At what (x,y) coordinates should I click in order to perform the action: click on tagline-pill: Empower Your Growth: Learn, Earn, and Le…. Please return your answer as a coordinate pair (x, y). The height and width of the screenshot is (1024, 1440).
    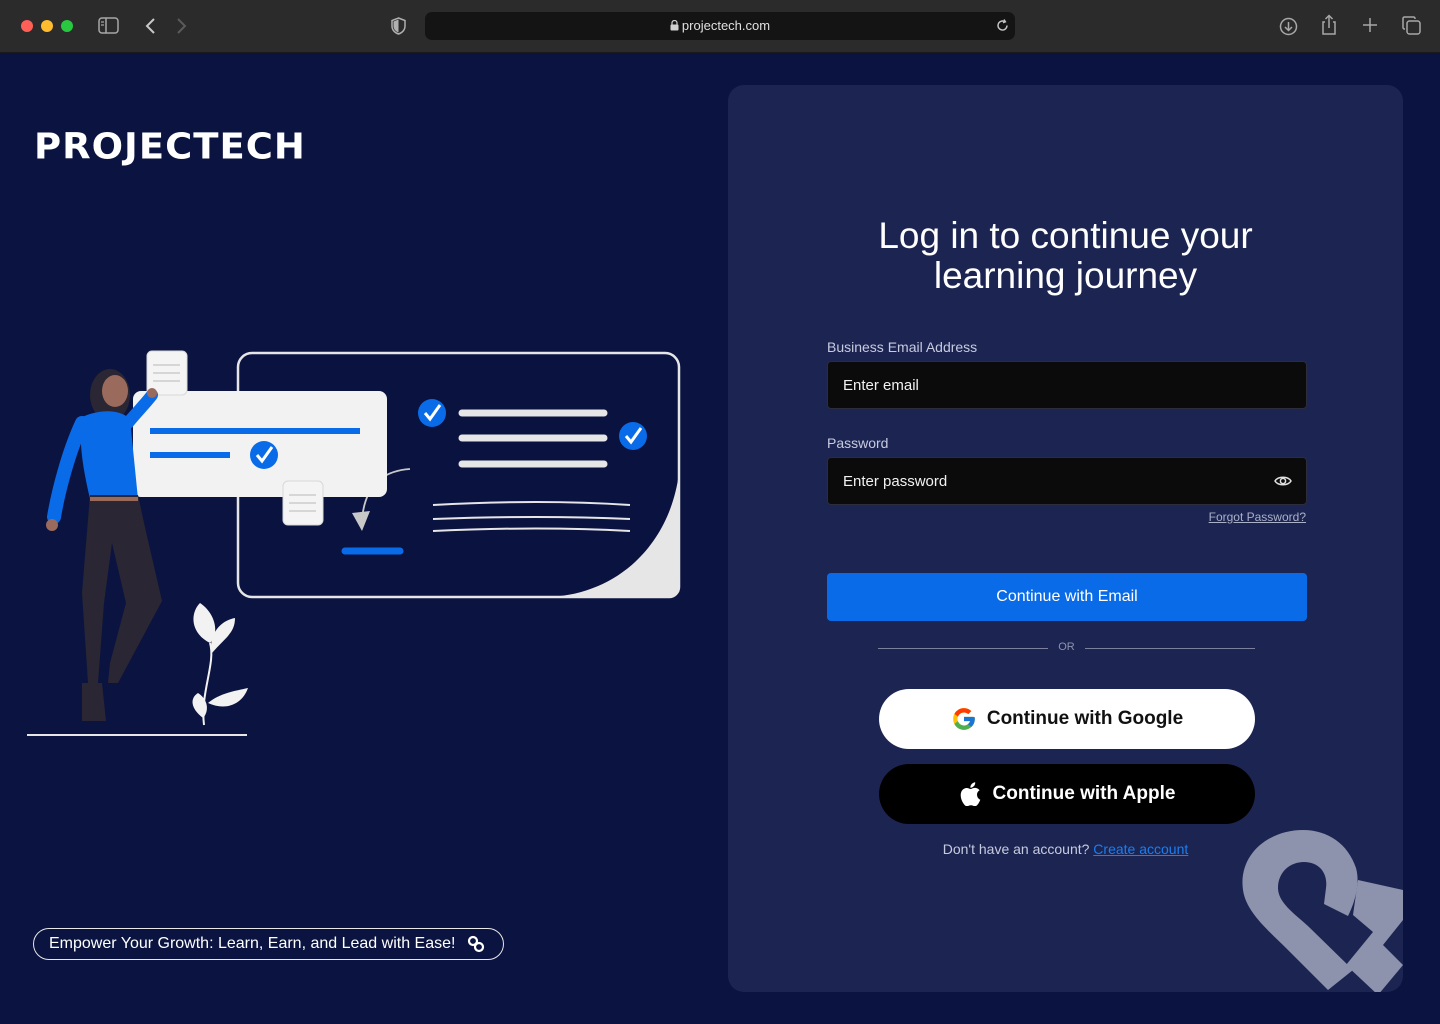
    Looking at the image, I should click on (268, 944).